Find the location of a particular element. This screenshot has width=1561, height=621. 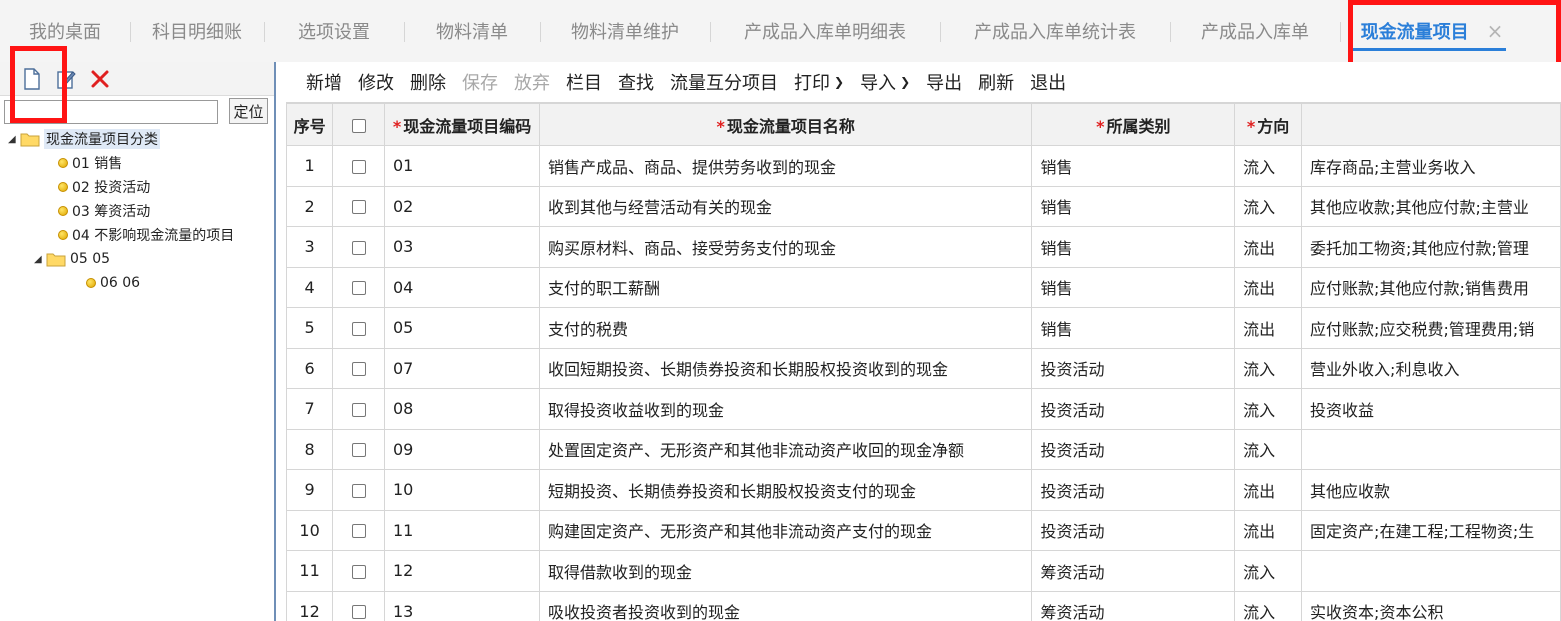

table-row: 9 10 短期投资、长期债券投资和长期股权投资支付的现金 投资活动 流出 其他应收款 is located at coordinates (923, 490).